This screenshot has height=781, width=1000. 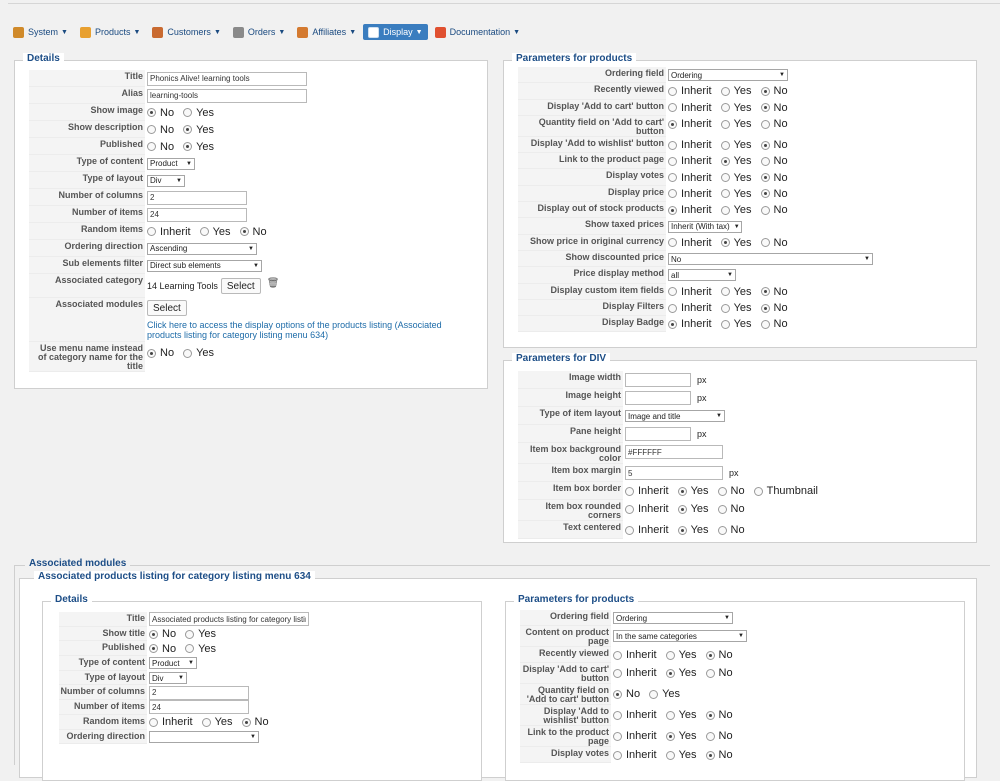 What do you see at coordinates (240, 286) in the screenshot?
I see `details-select-category-button: Select` at bounding box center [240, 286].